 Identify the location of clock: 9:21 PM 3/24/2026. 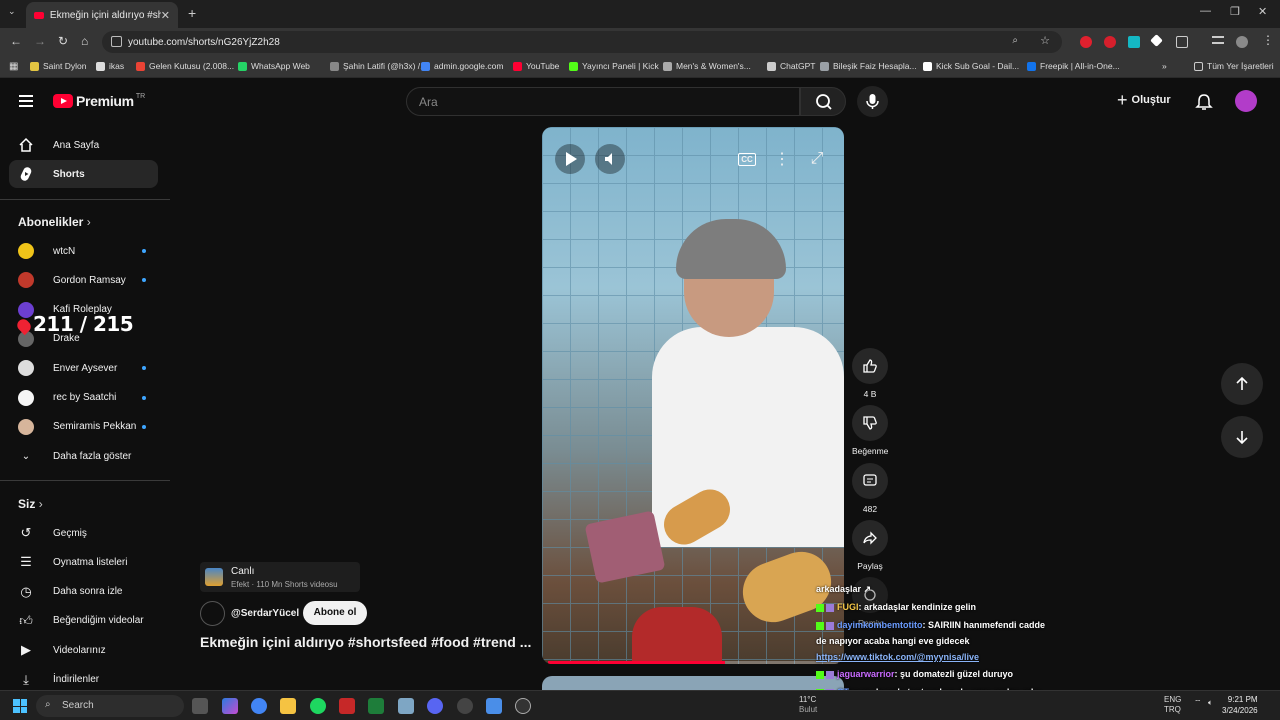
(1240, 705).